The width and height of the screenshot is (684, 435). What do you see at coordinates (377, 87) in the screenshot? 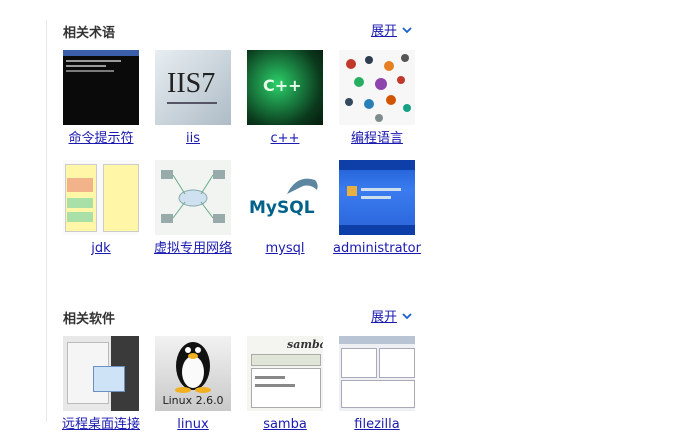
I see `language-logos-thumb` at bounding box center [377, 87].